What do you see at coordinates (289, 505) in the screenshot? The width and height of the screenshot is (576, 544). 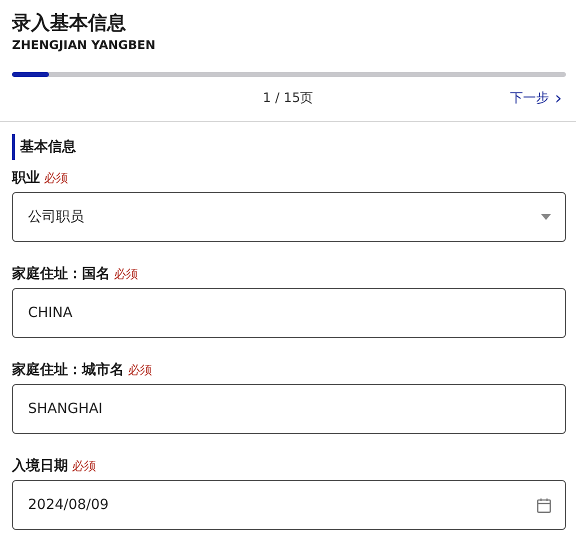 I see `date-field: 2024/08/09` at bounding box center [289, 505].